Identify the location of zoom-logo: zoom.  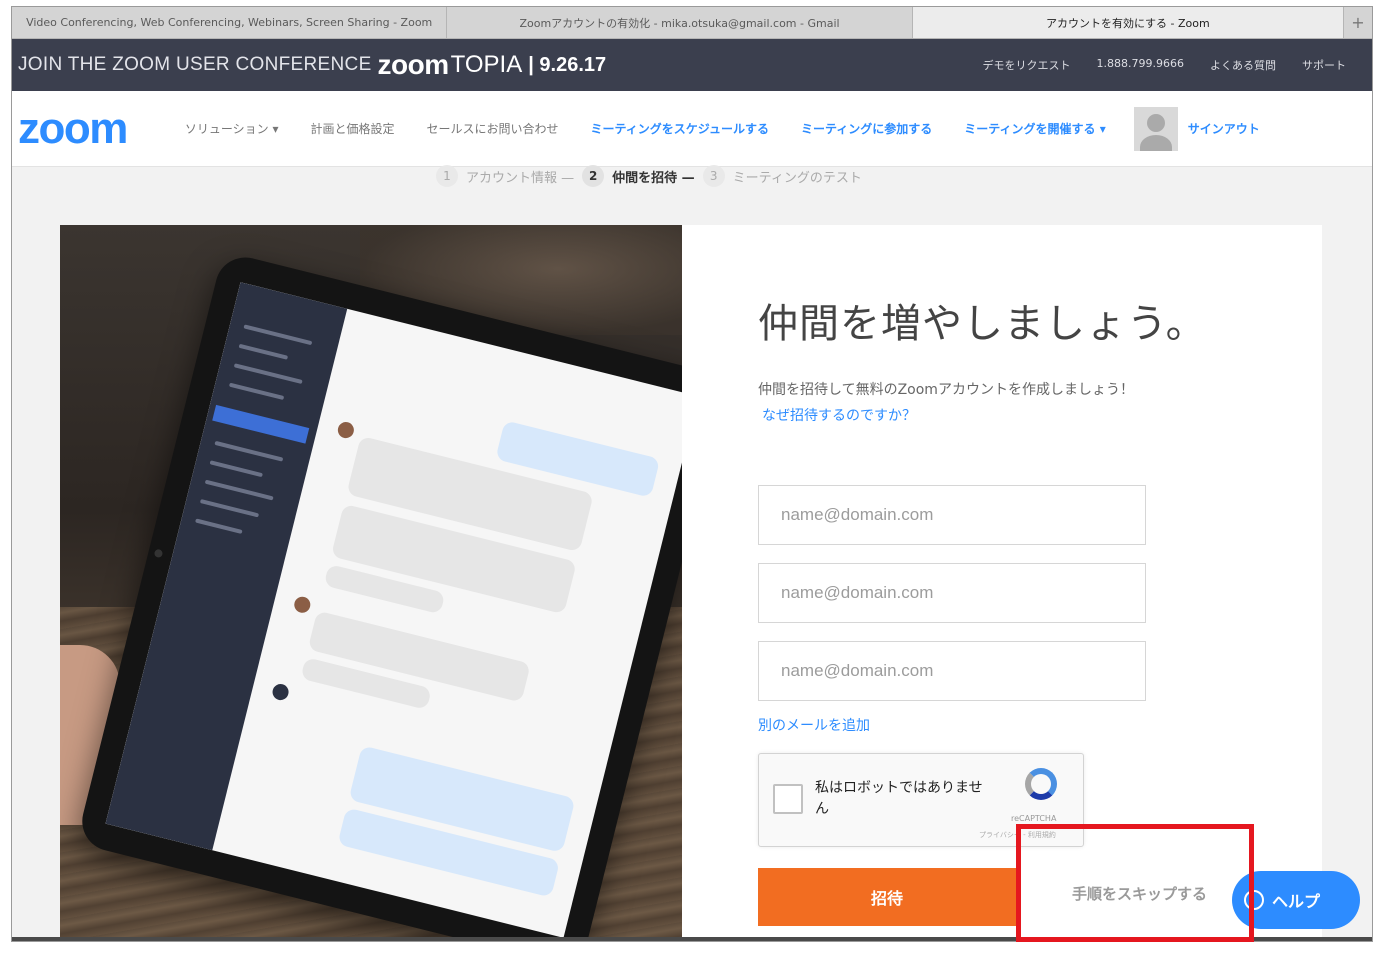
(73, 129).